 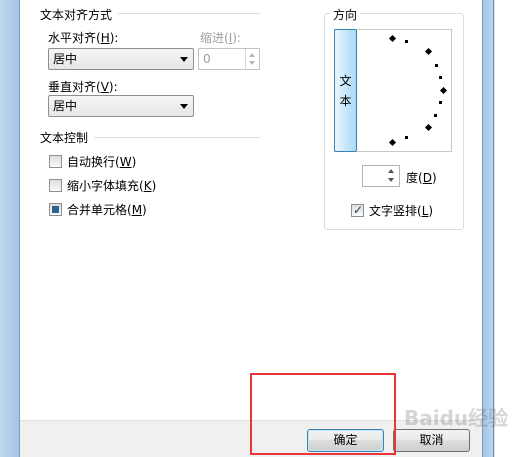 I want to click on merge-cells-accesskey: M, so click(x=137, y=210).